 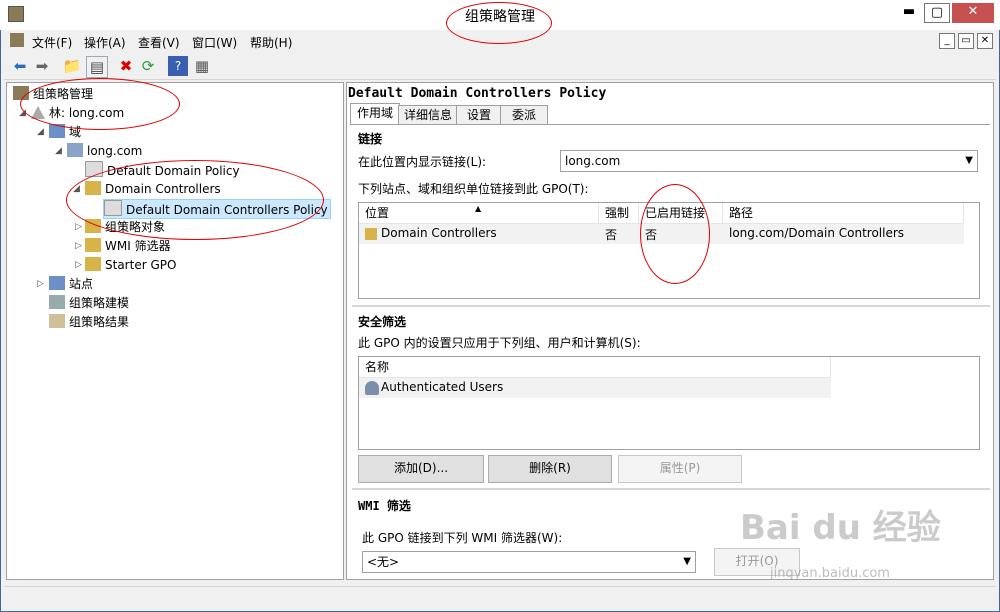 What do you see at coordinates (937, 13) in the screenshot?
I see `maximize-button: ▢` at bounding box center [937, 13].